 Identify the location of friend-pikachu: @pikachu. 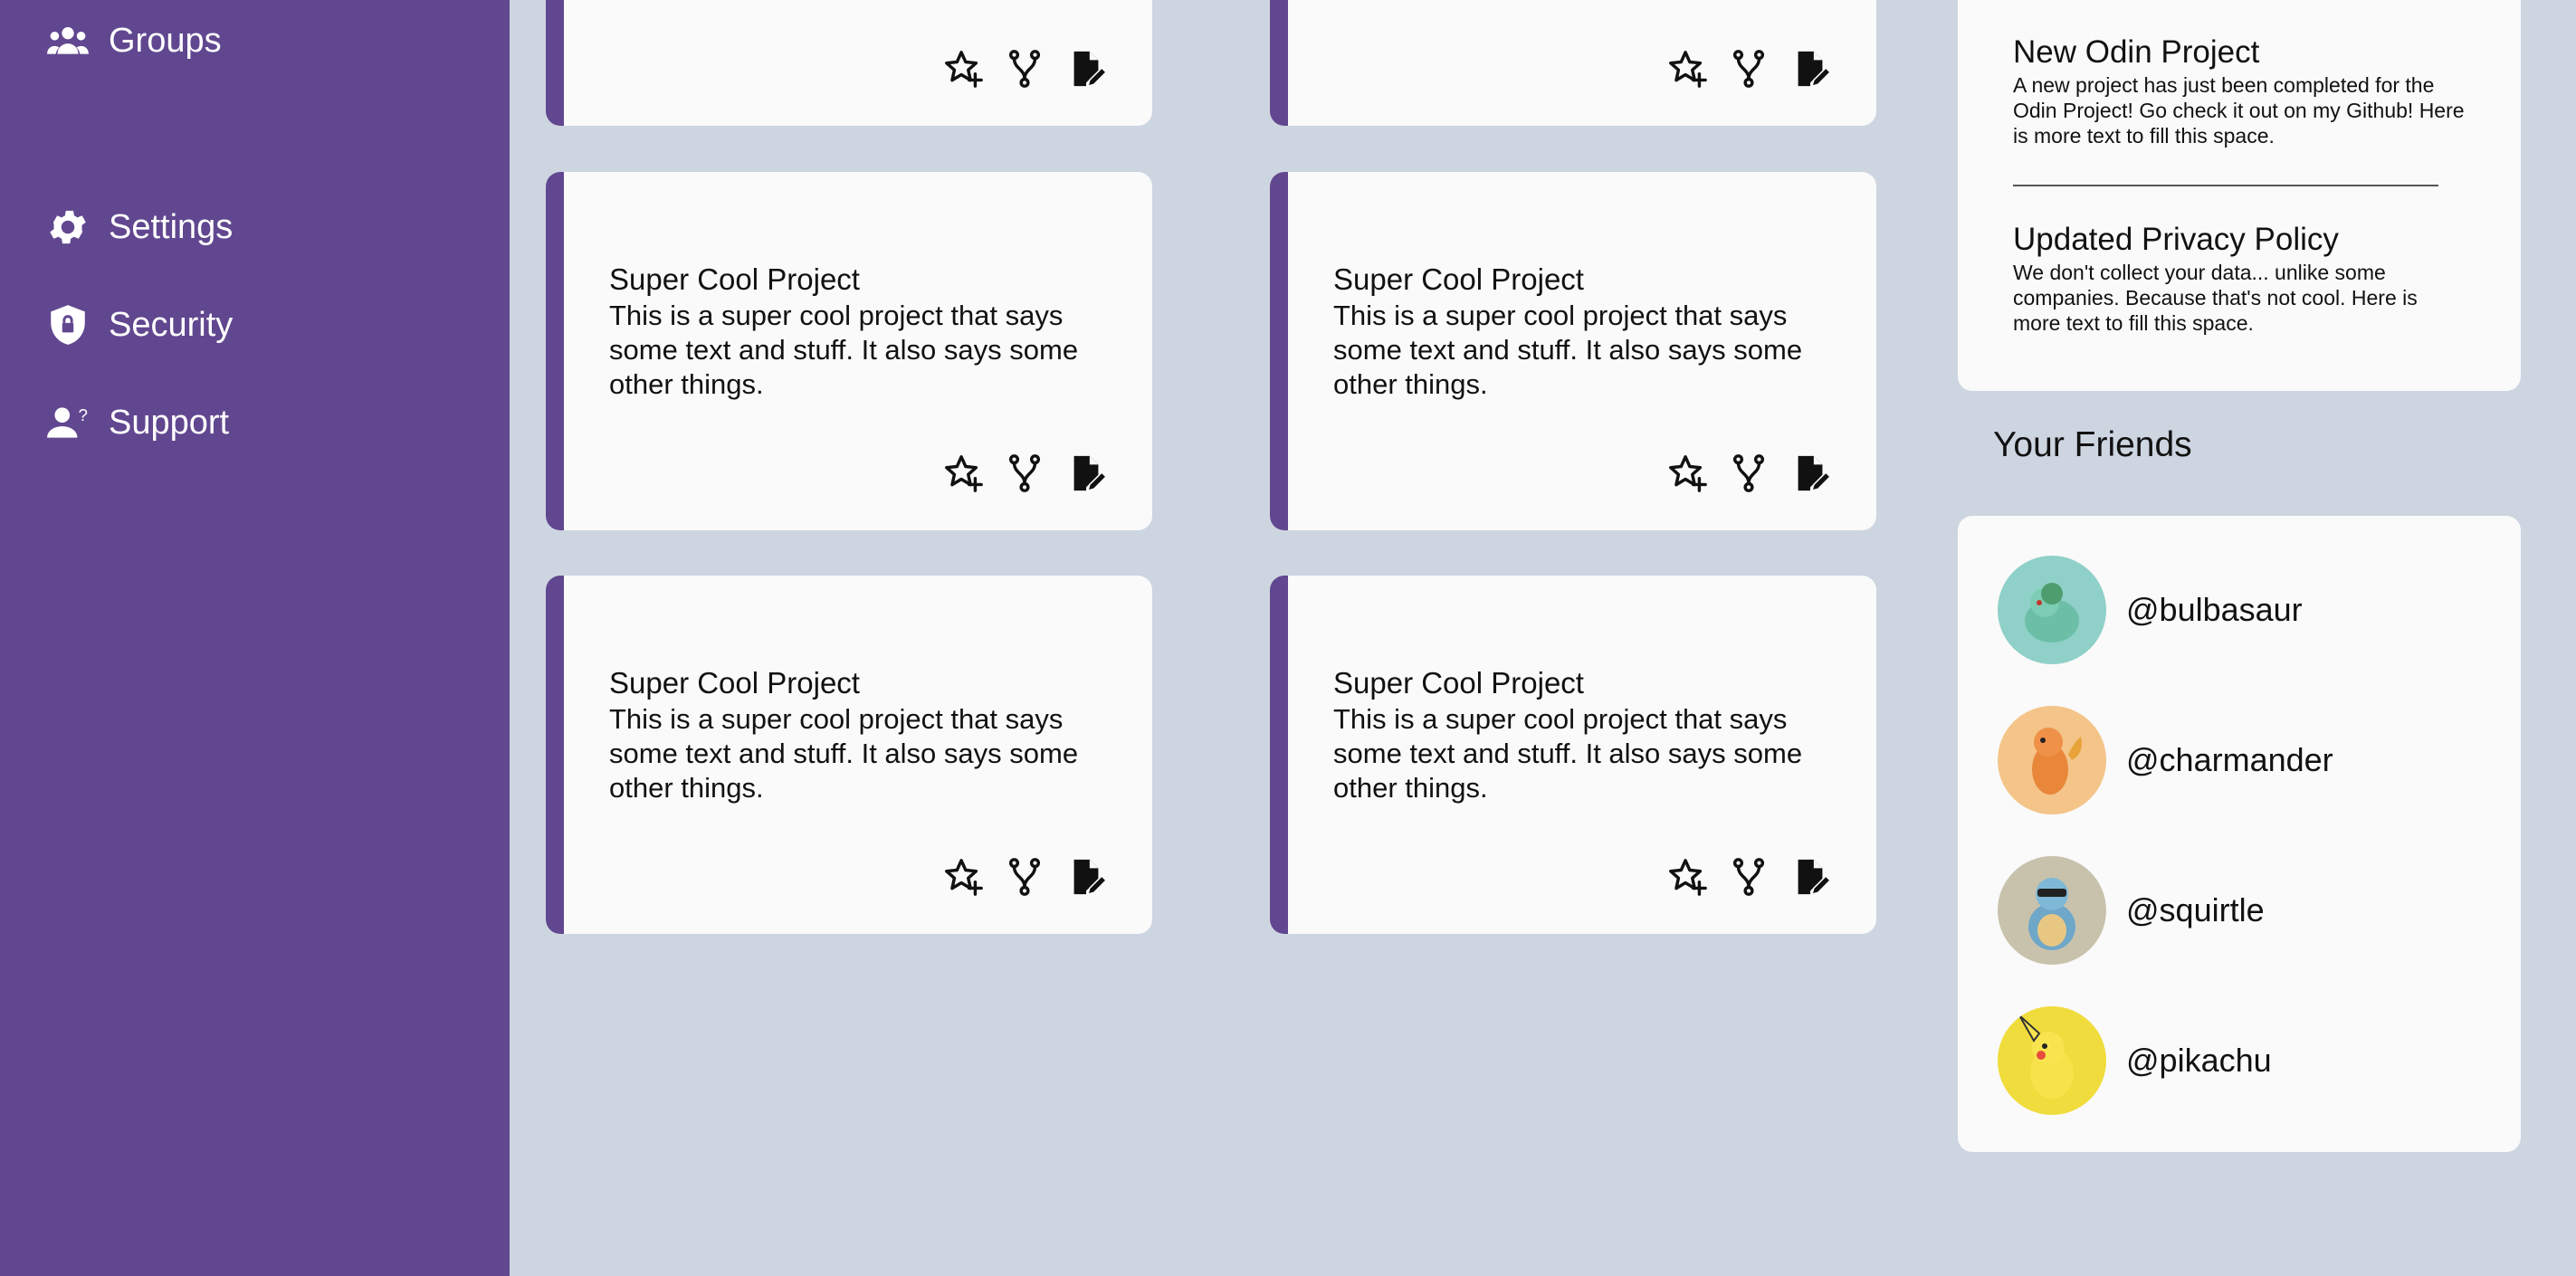
(2135, 1060).